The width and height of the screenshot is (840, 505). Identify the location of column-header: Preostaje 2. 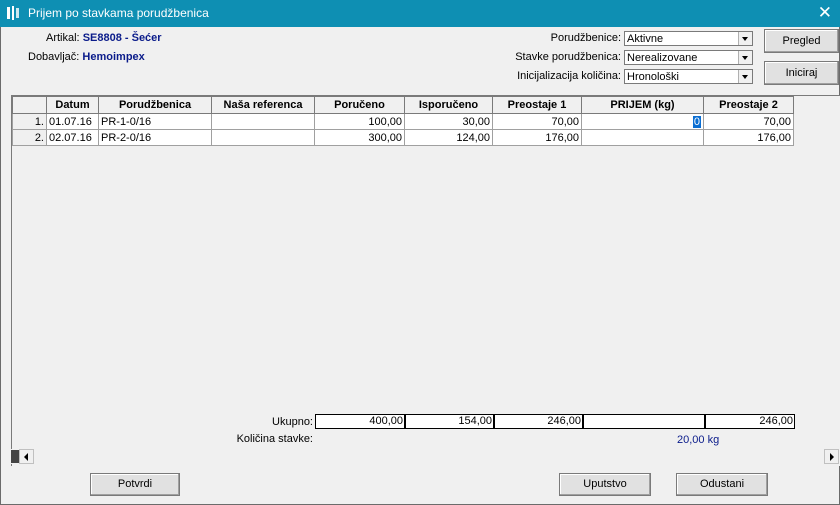
(748, 105).